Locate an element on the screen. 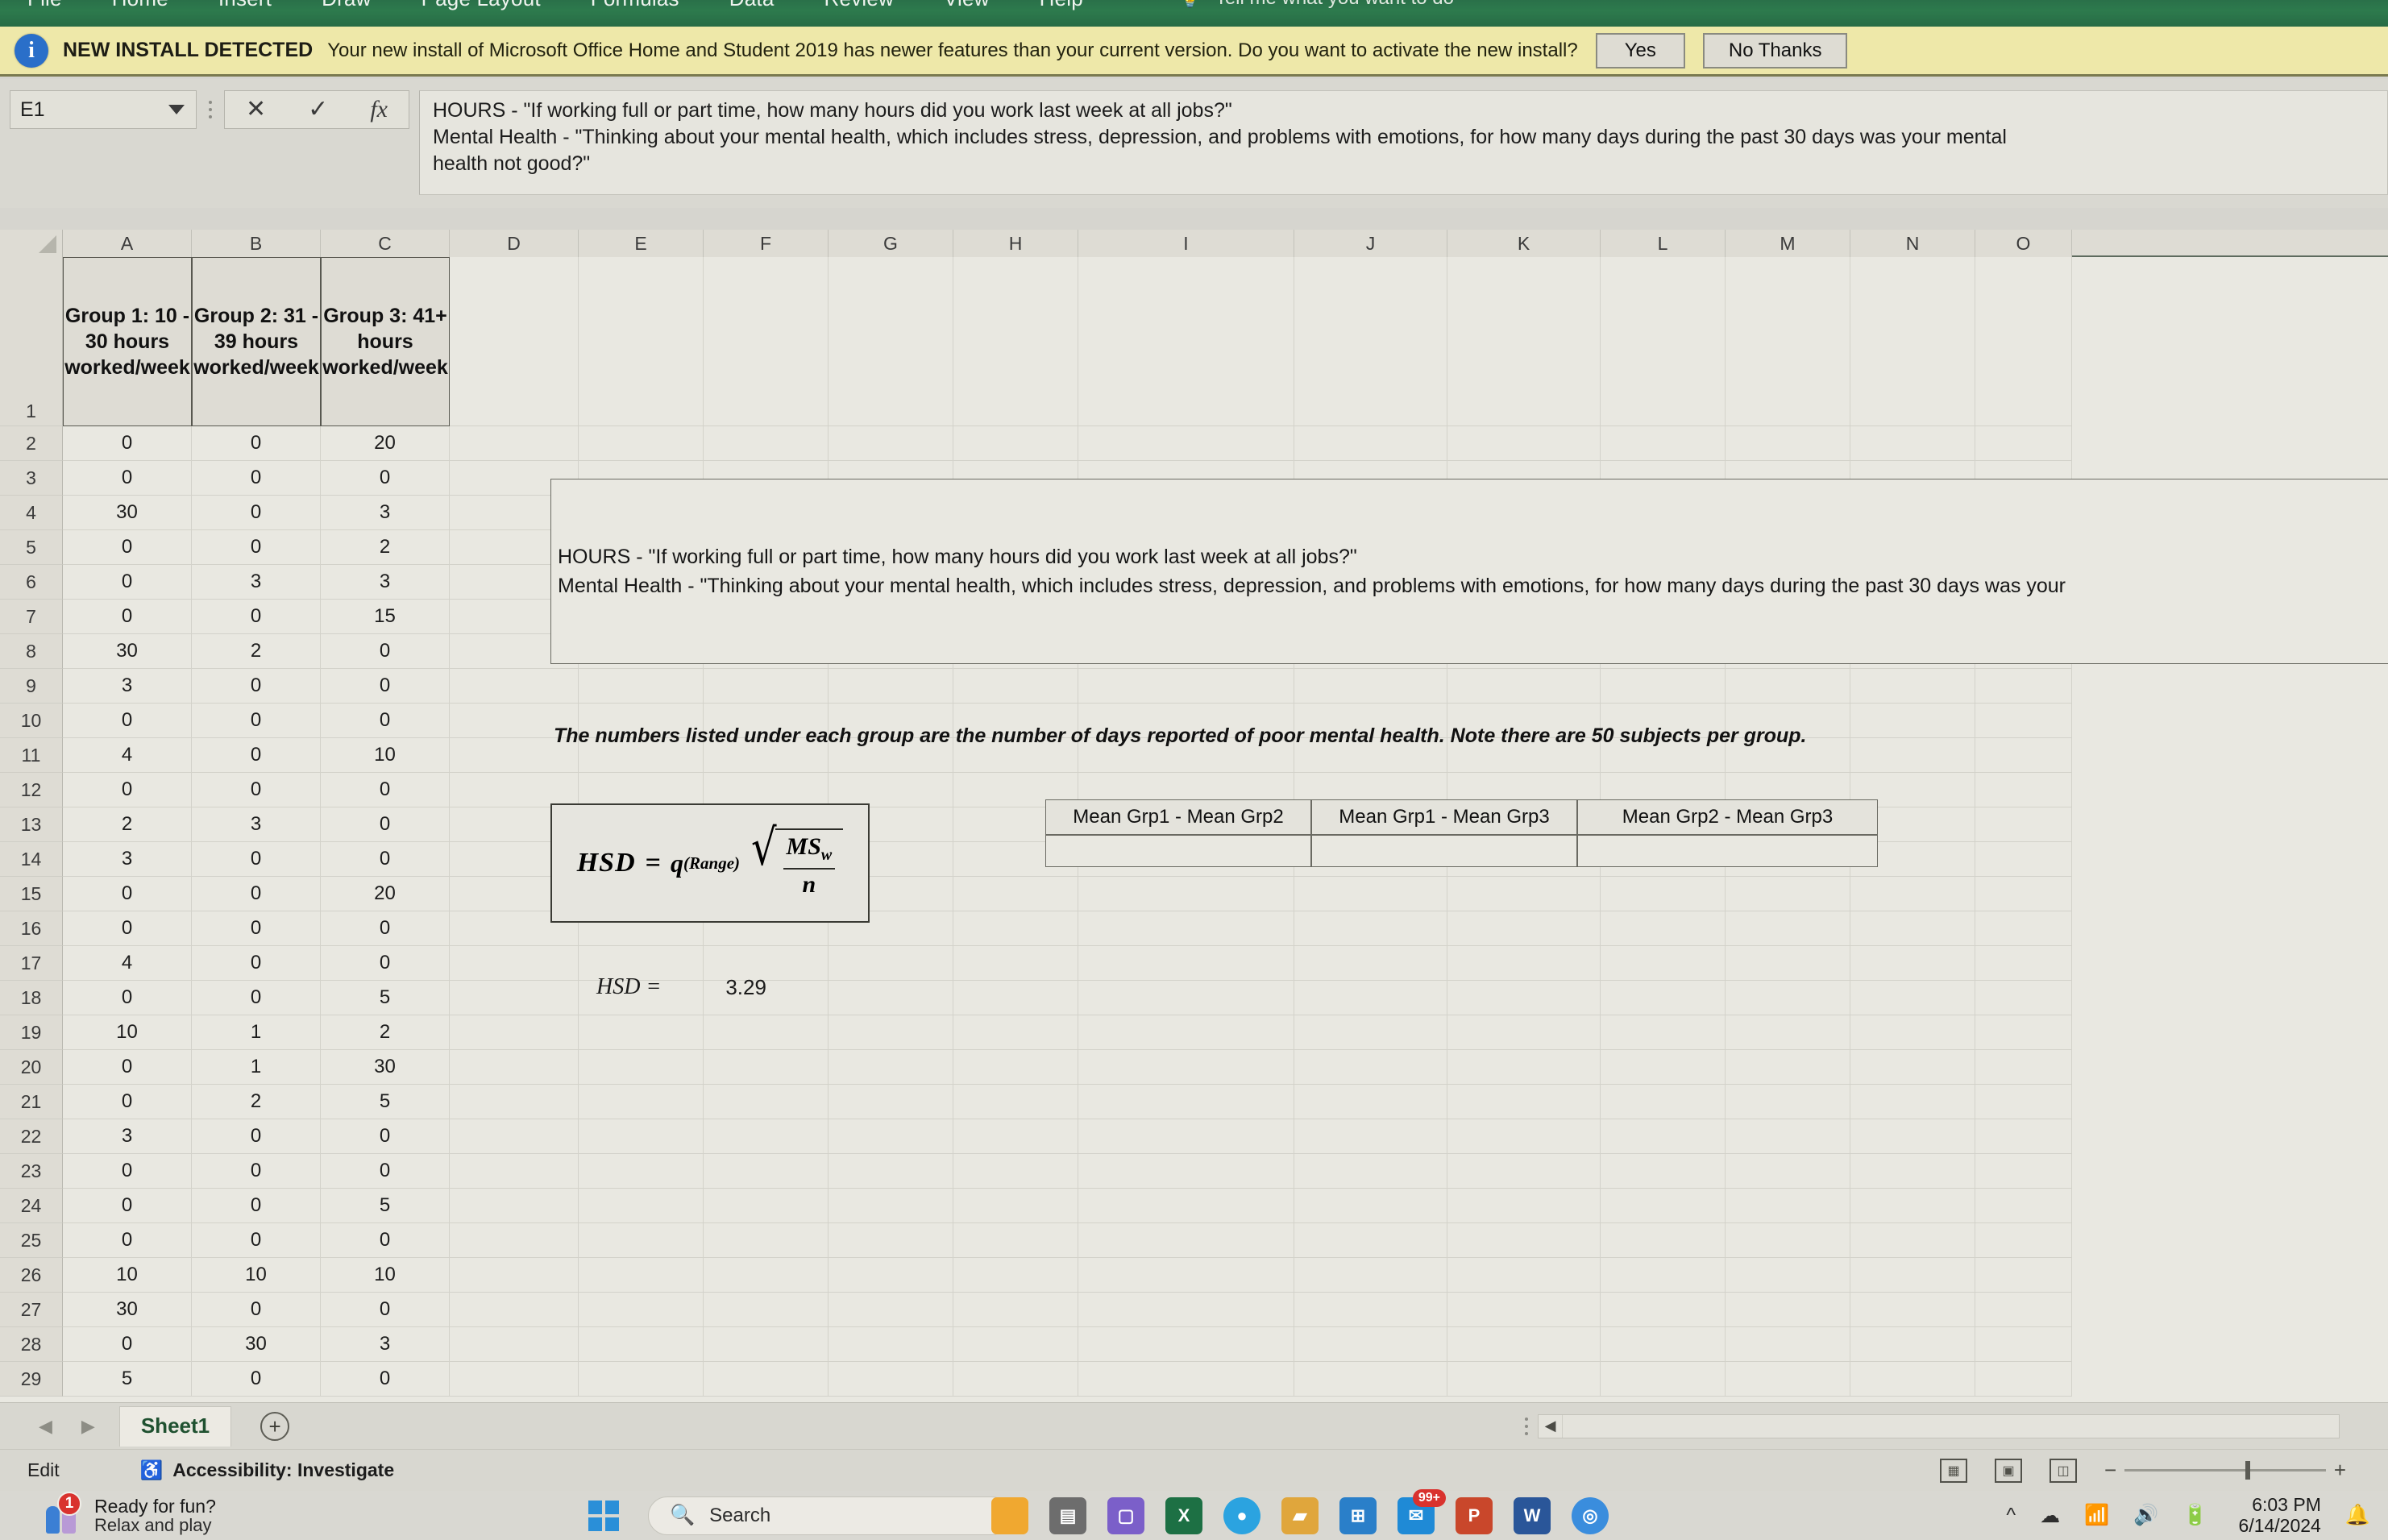  cell-B19: 1 is located at coordinates (256, 1033).